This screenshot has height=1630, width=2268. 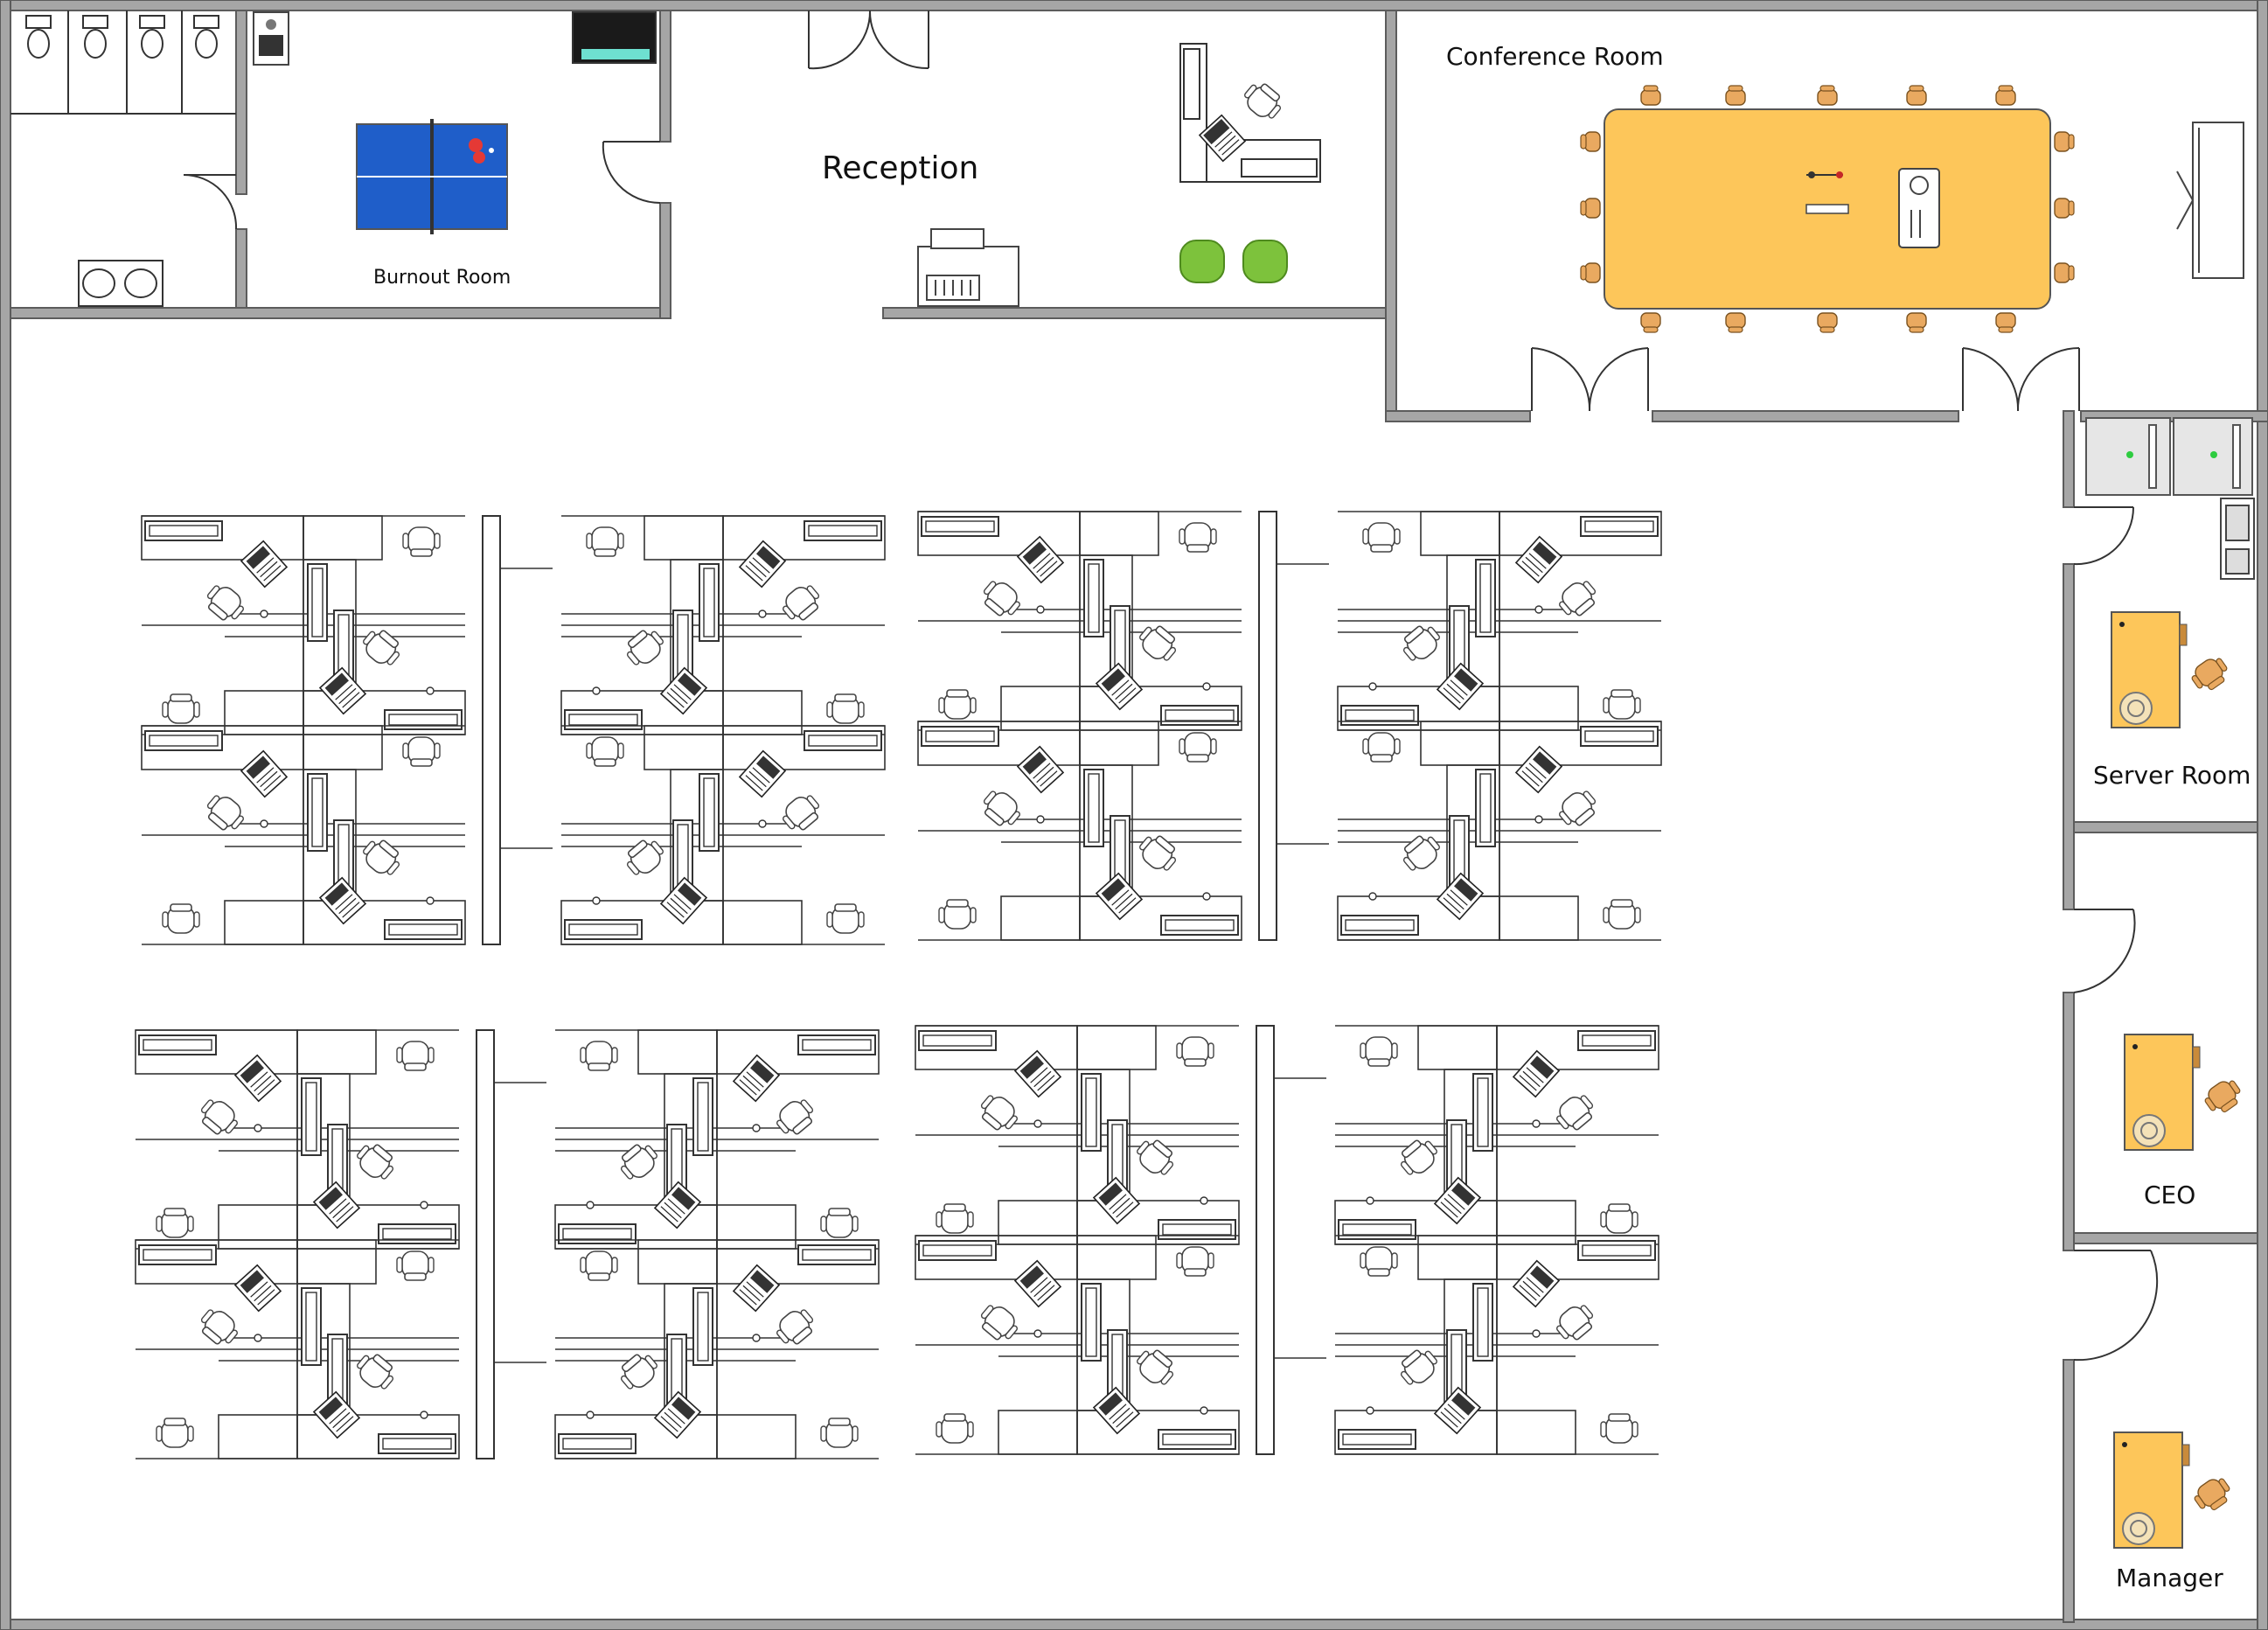 I want to click on room-label-manager: Manager, so click(x=2169, y=1578).